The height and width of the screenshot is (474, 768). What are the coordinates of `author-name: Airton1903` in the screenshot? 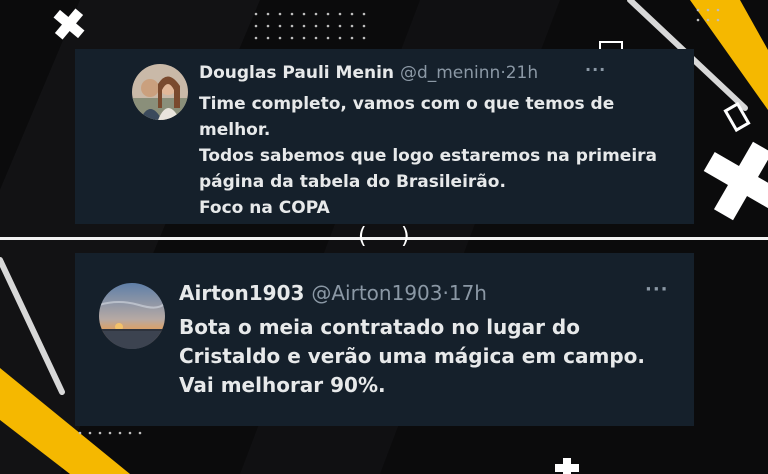 It's located at (241, 293).